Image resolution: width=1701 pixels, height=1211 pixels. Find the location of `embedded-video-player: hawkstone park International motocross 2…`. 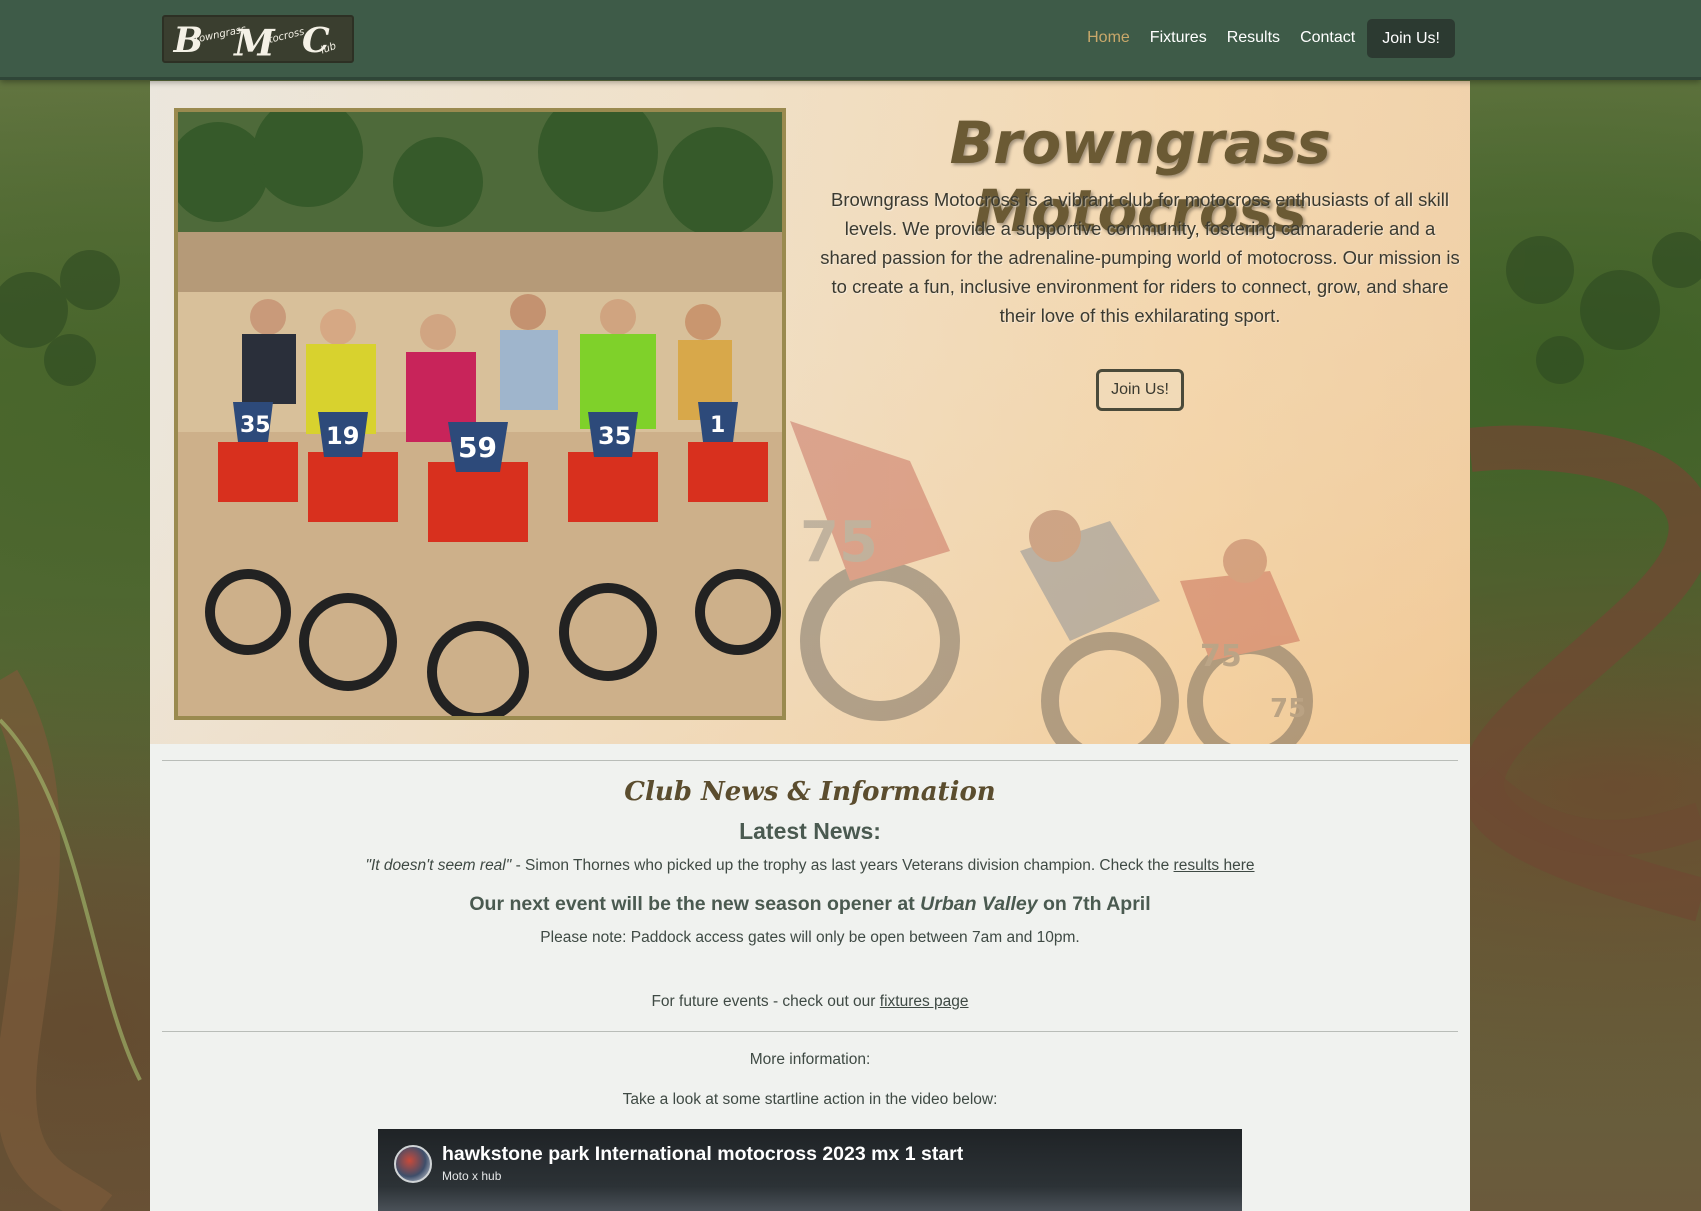

embedded-video-player: hawkstone park International motocross 2… is located at coordinates (810, 1170).